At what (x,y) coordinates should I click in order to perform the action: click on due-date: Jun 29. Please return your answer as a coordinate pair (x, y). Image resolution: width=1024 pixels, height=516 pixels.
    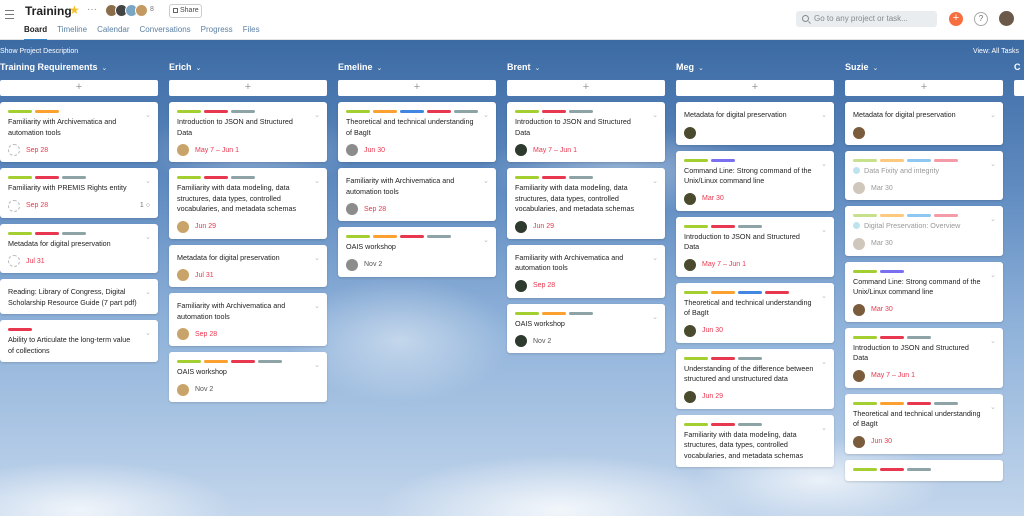
    Looking at the image, I should click on (712, 396).